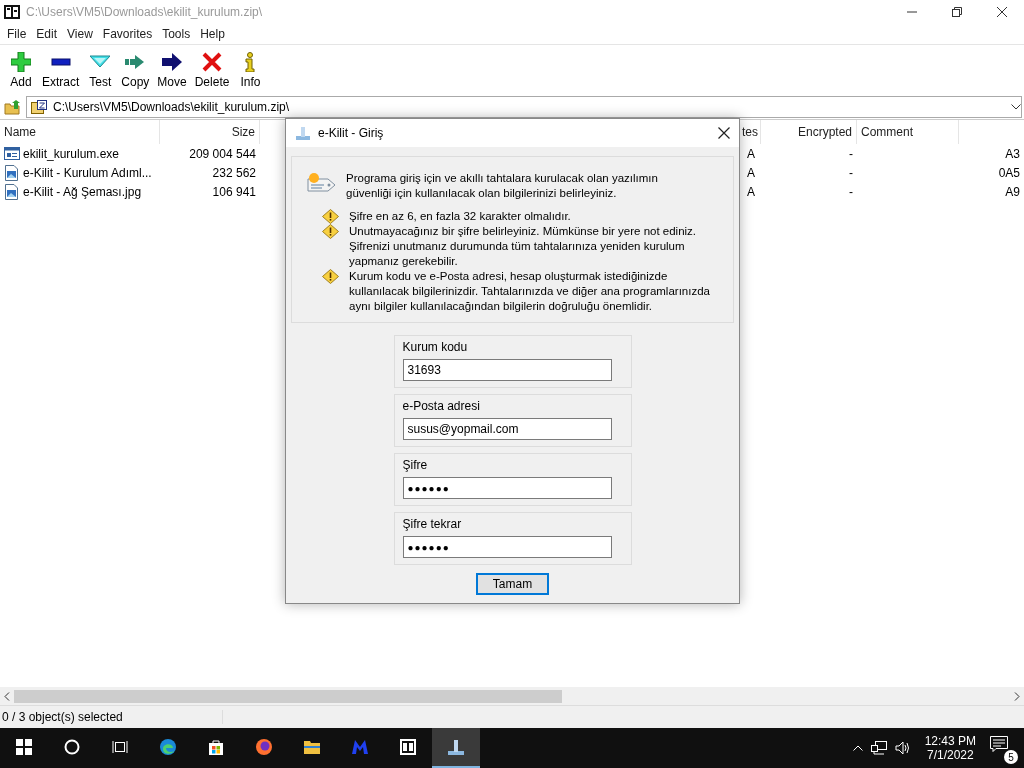 This screenshot has height=768, width=1024. Describe the element at coordinates (47, 34) in the screenshot. I see `menu-item: Edit` at that location.